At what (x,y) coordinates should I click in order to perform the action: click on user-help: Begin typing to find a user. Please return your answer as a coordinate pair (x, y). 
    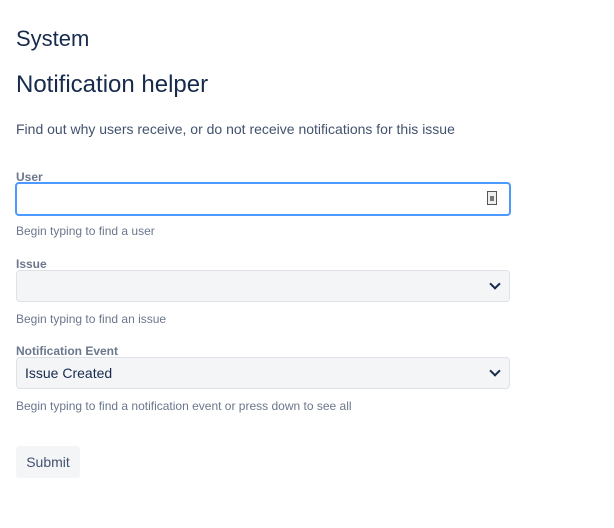
    Looking at the image, I should click on (85, 231).